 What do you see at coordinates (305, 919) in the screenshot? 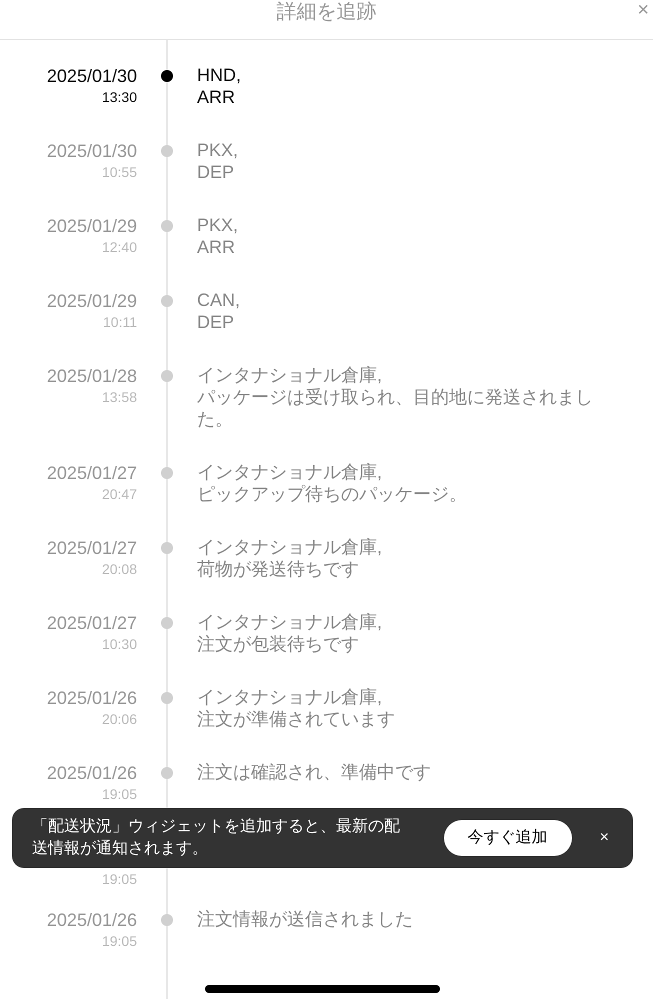
I see `event-text: 注文情報が送信されました` at bounding box center [305, 919].